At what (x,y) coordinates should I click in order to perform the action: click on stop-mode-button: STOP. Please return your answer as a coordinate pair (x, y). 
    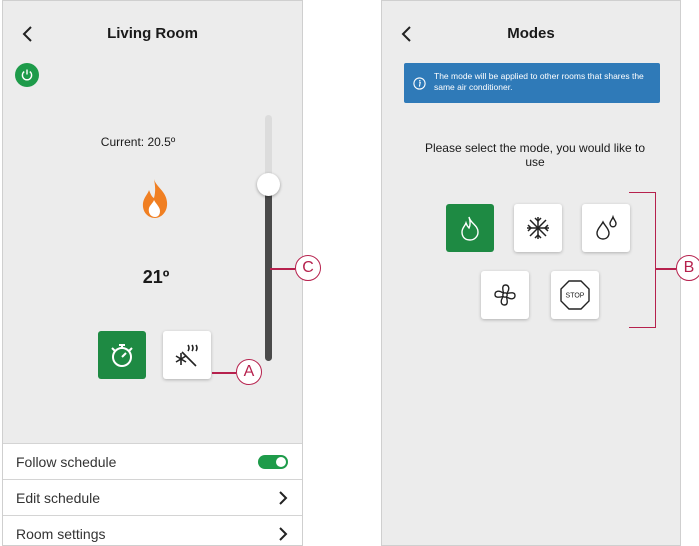
    Looking at the image, I should click on (575, 295).